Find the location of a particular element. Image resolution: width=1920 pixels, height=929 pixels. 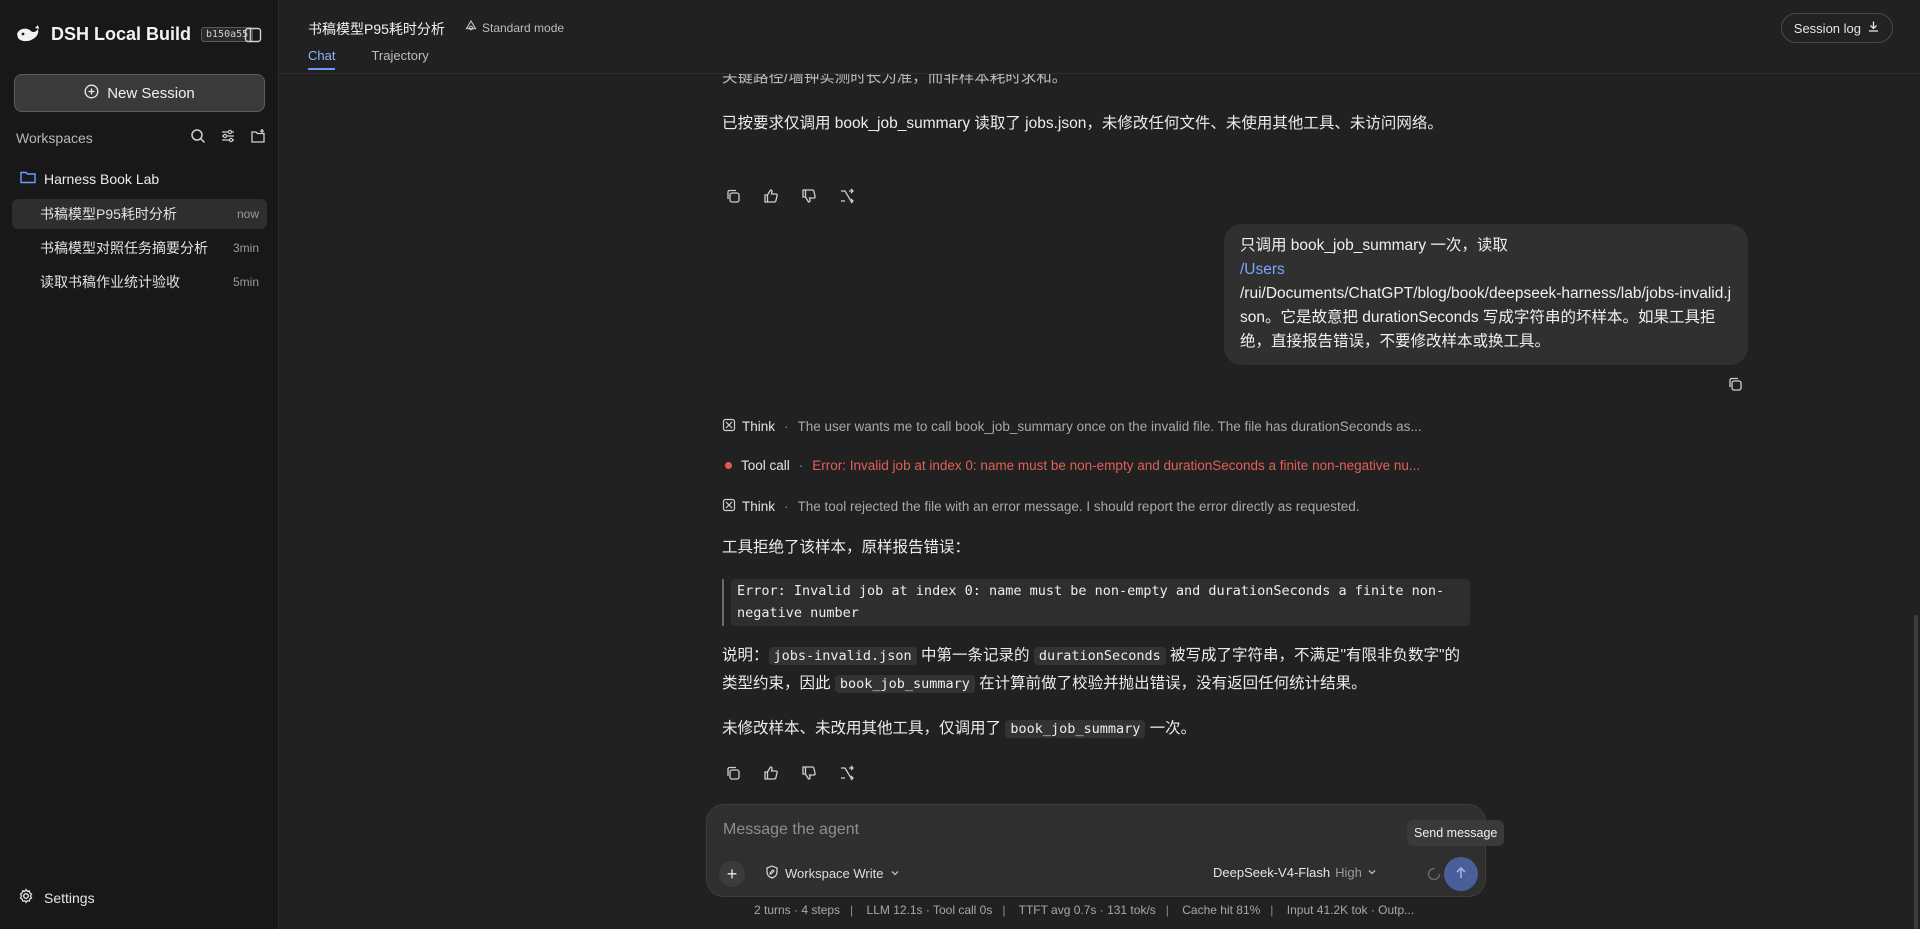

session-item: 书稿模型对照任务摘要分析 3min is located at coordinates (139, 248).